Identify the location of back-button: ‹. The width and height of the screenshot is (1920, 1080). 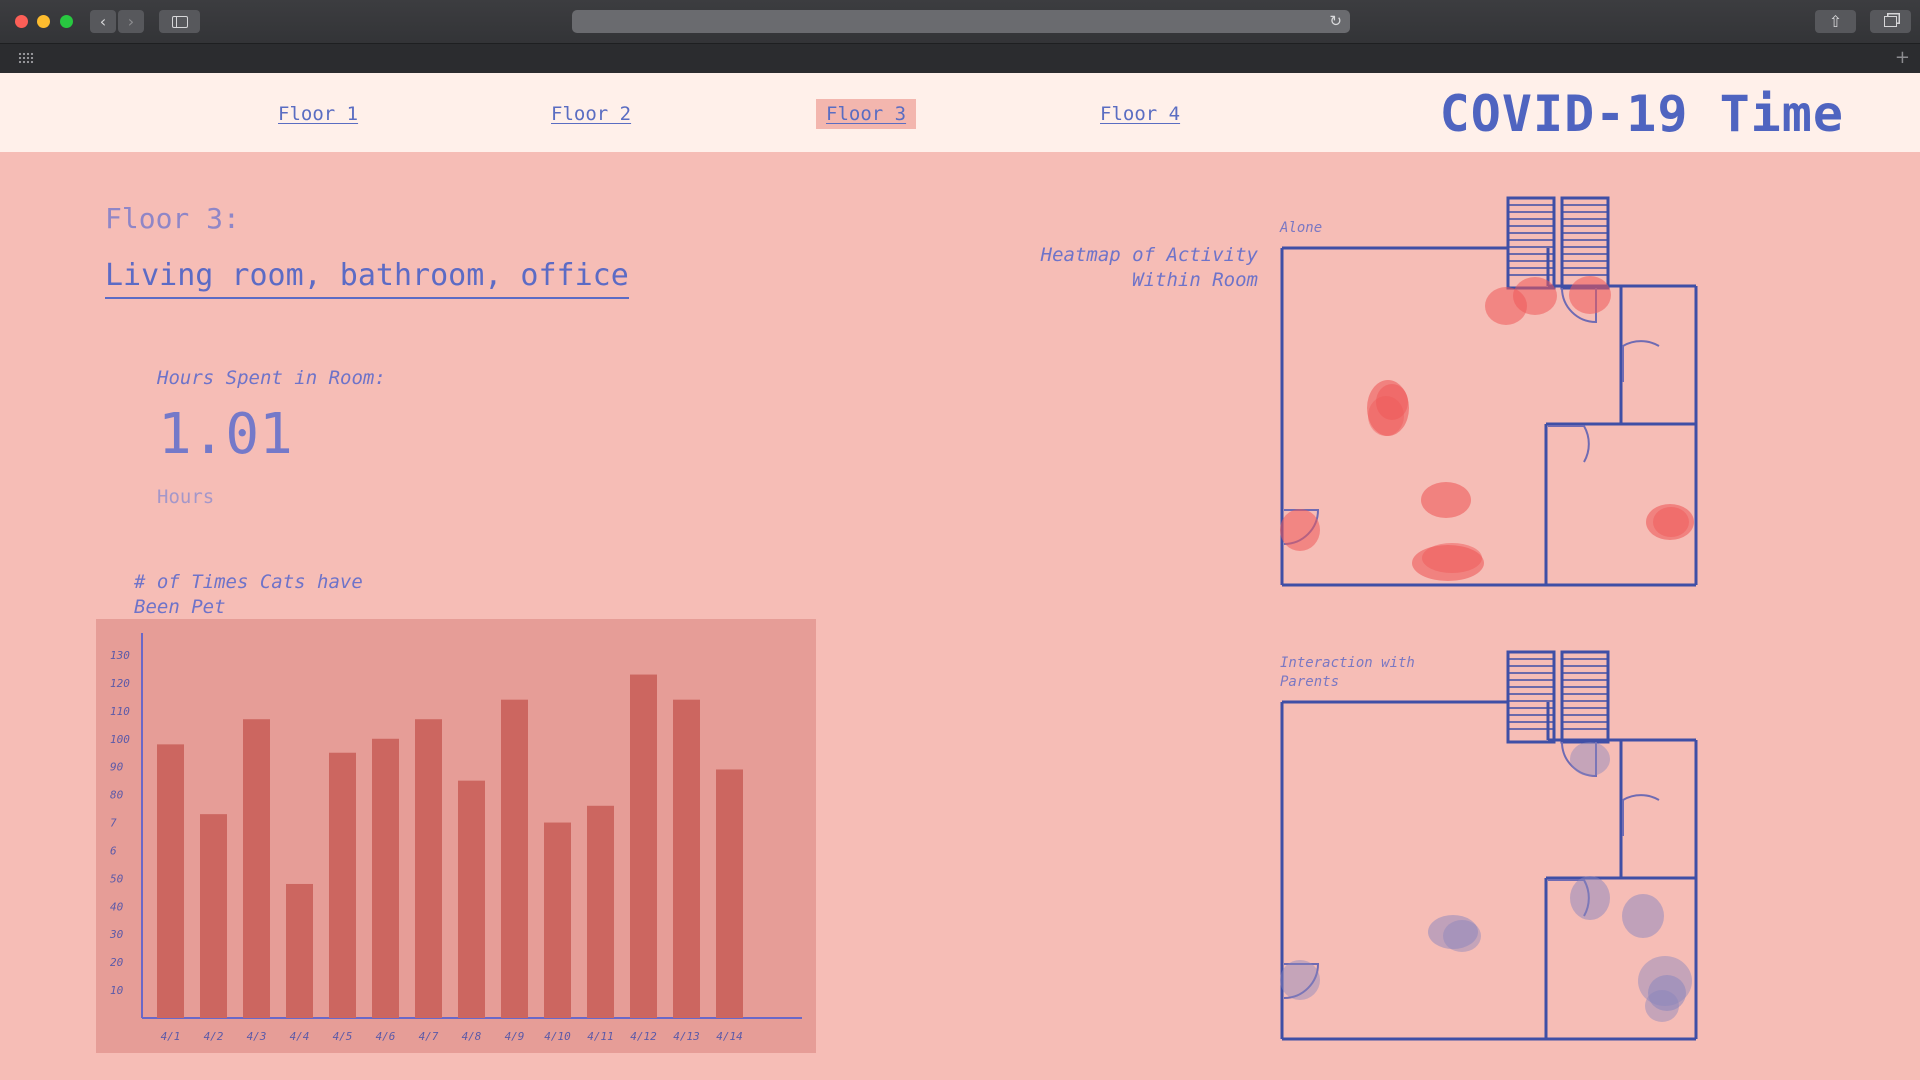
(103, 21).